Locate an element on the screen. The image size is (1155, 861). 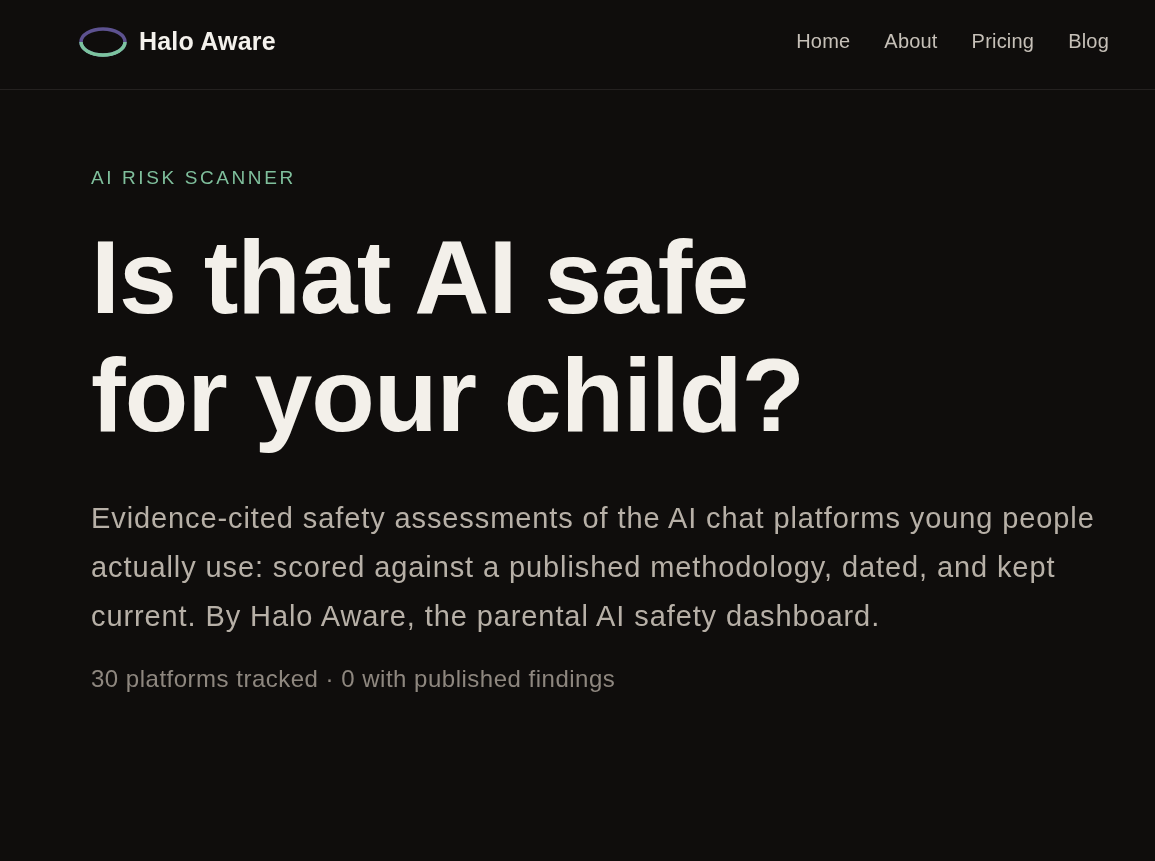
hero-description: Evidence-cited safety assessments of the AI chat platforms young people actually use: scored against a published methodology, dated, and kept current. By Halo Aware, the parental AI safety dashboard. is located at coordinates (593, 567).